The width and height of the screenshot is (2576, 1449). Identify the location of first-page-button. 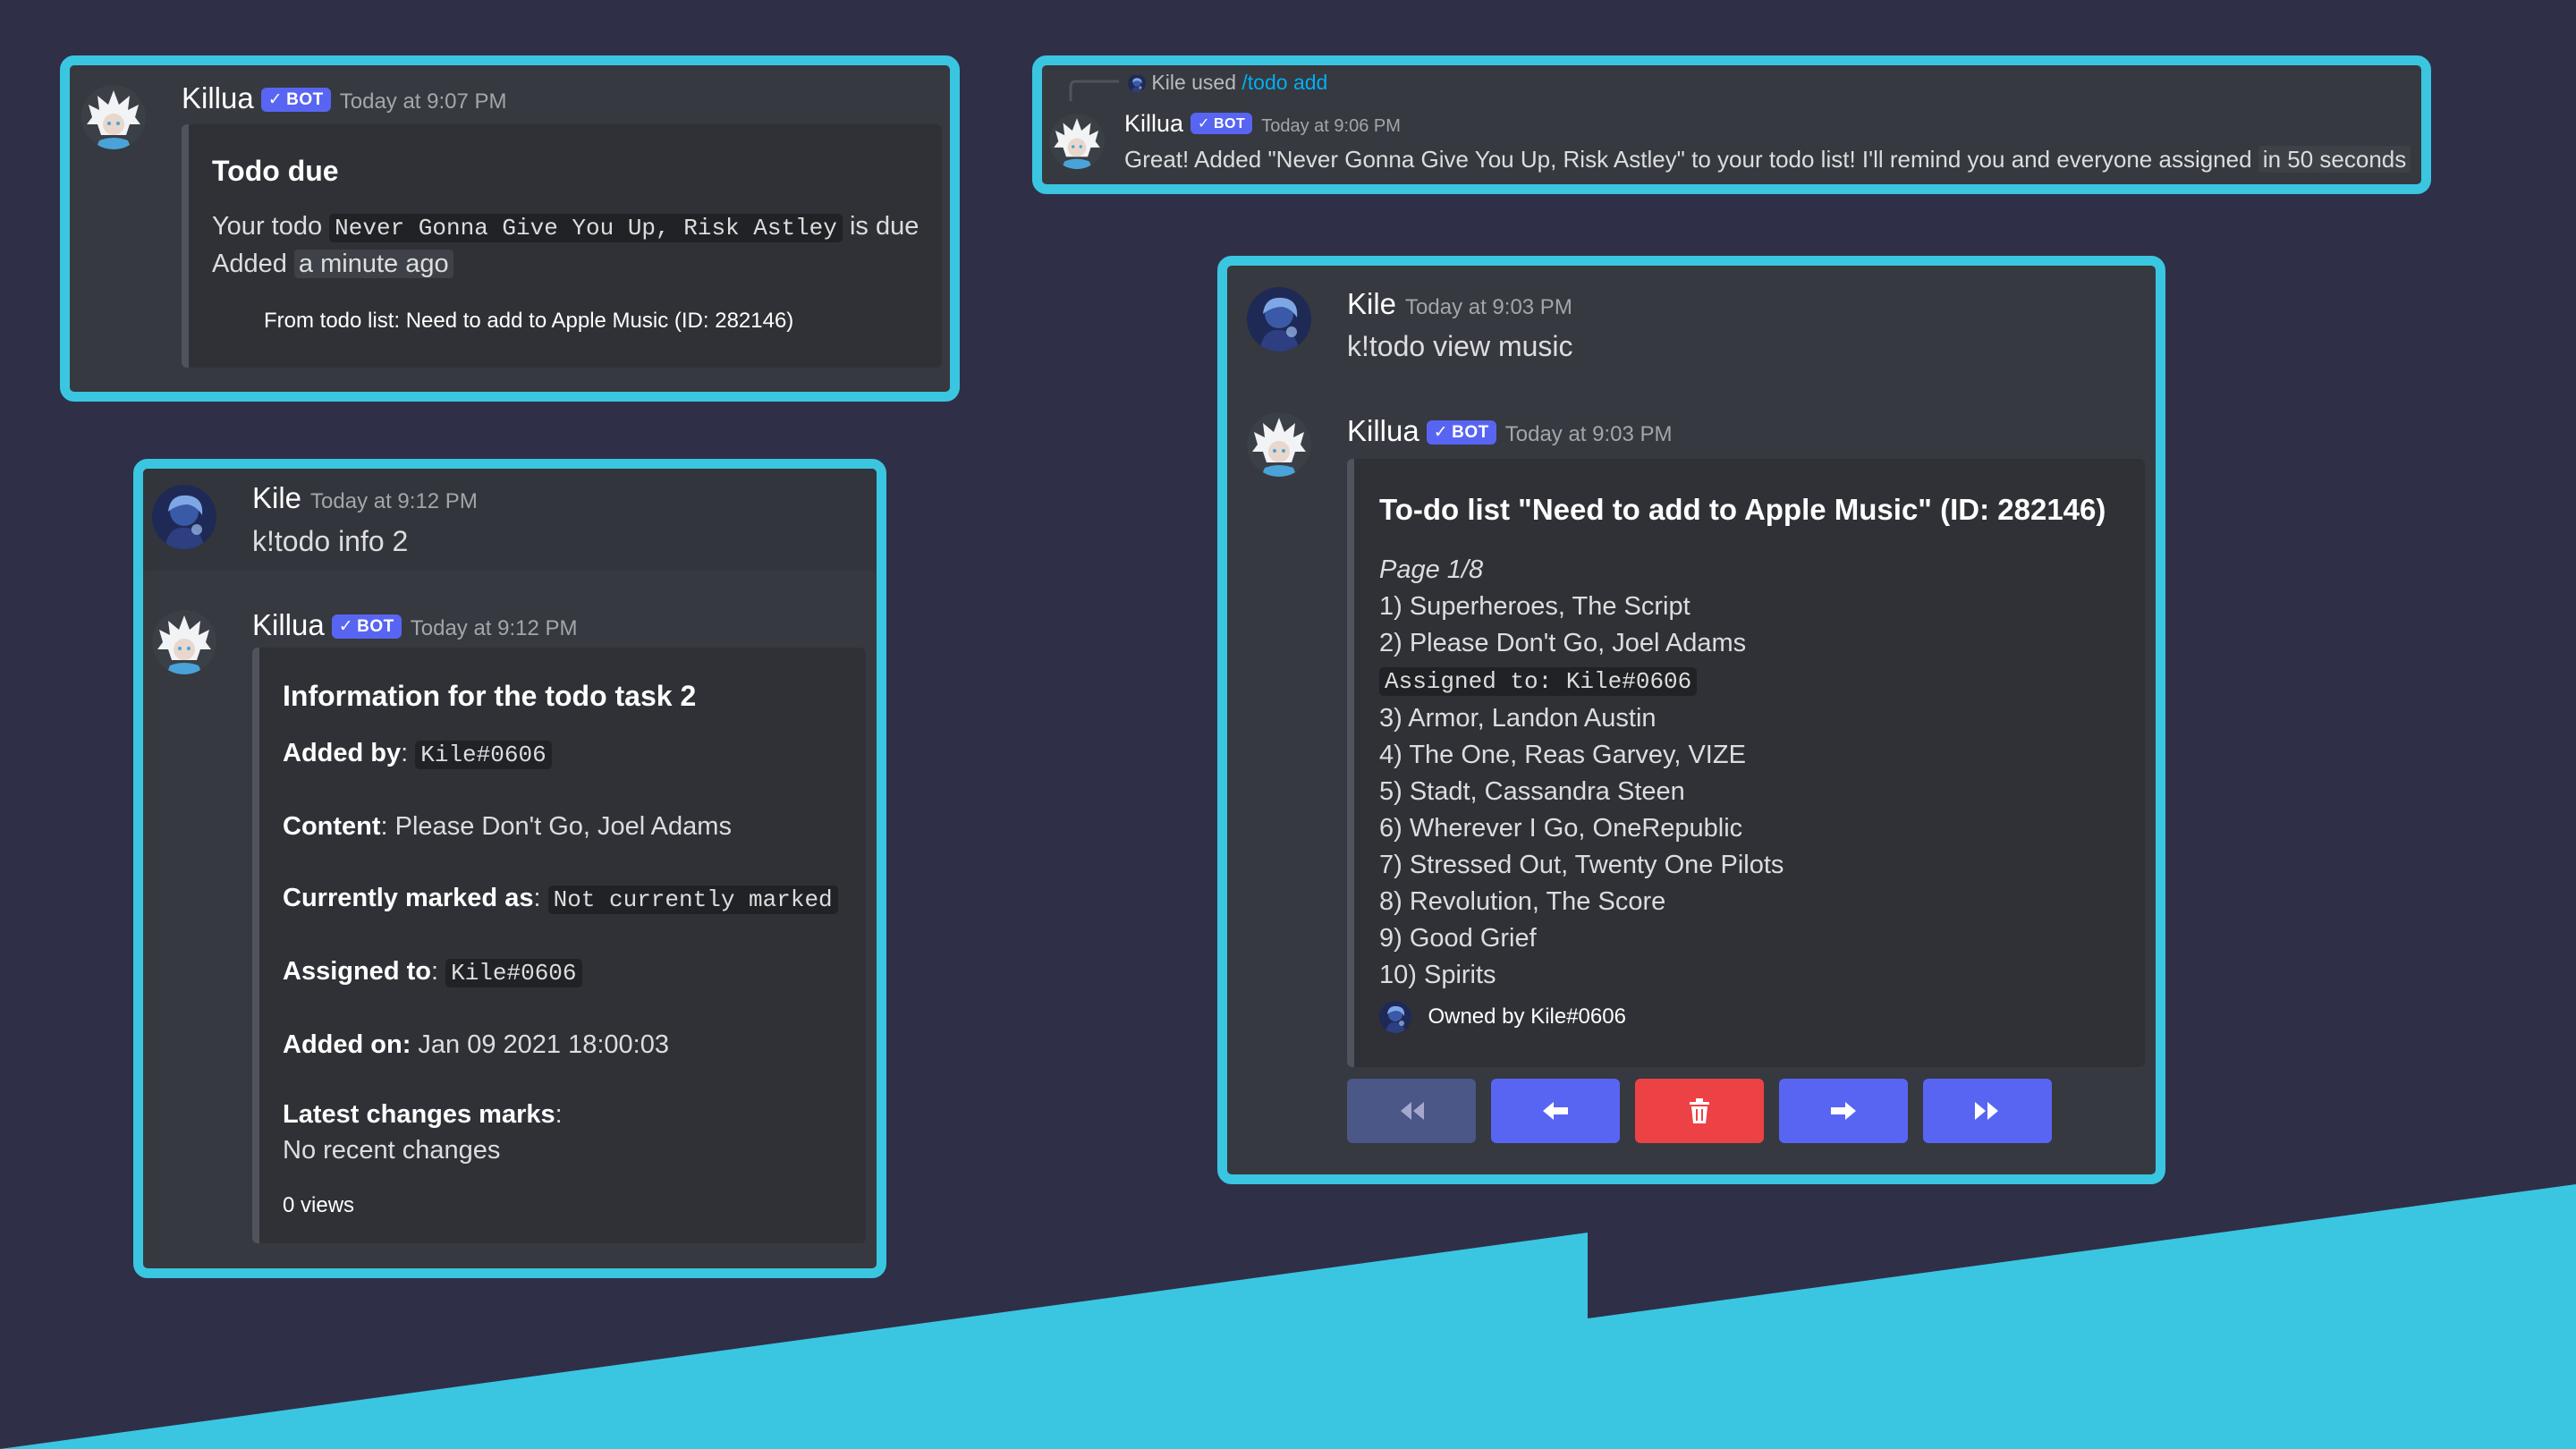
(1411, 1111).